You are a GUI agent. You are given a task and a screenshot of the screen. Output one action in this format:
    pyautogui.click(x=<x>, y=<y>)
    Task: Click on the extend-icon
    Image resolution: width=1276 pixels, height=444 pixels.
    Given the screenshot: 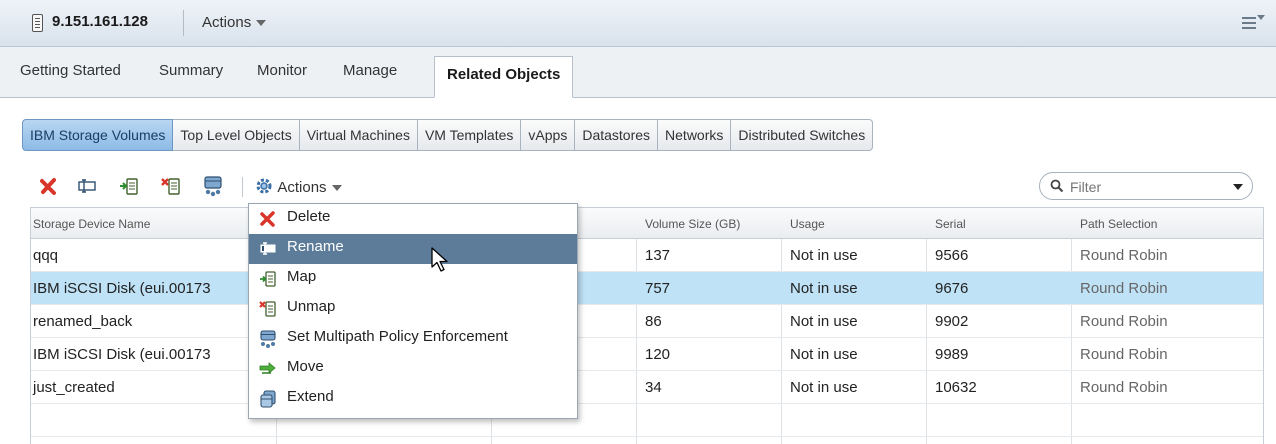 What is the action you would take?
    pyautogui.click(x=268, y=399)
    